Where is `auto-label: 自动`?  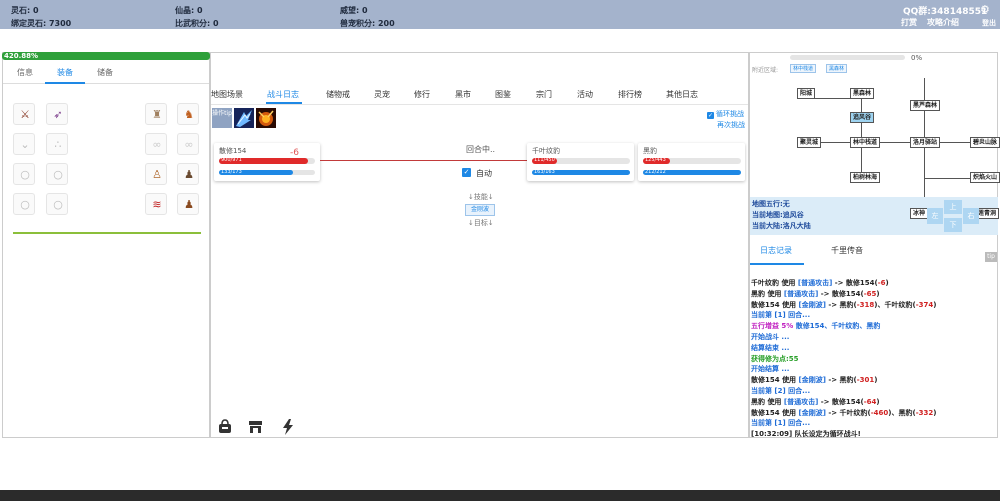
auto-label: 自动 is located at coordinates (484, 173).